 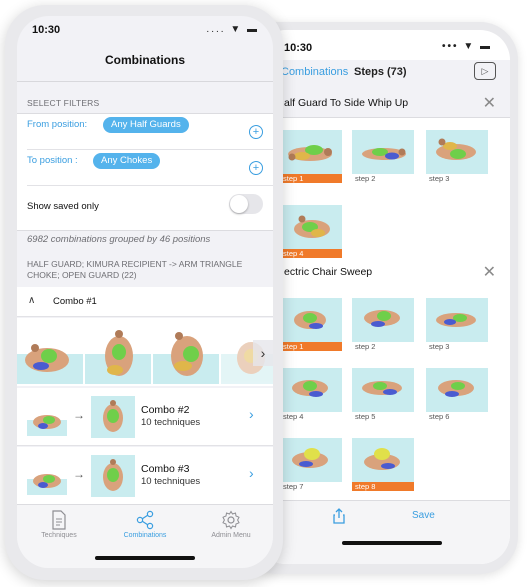 I want to click on add-to-position-icon: +, so click(x=256, y=168).